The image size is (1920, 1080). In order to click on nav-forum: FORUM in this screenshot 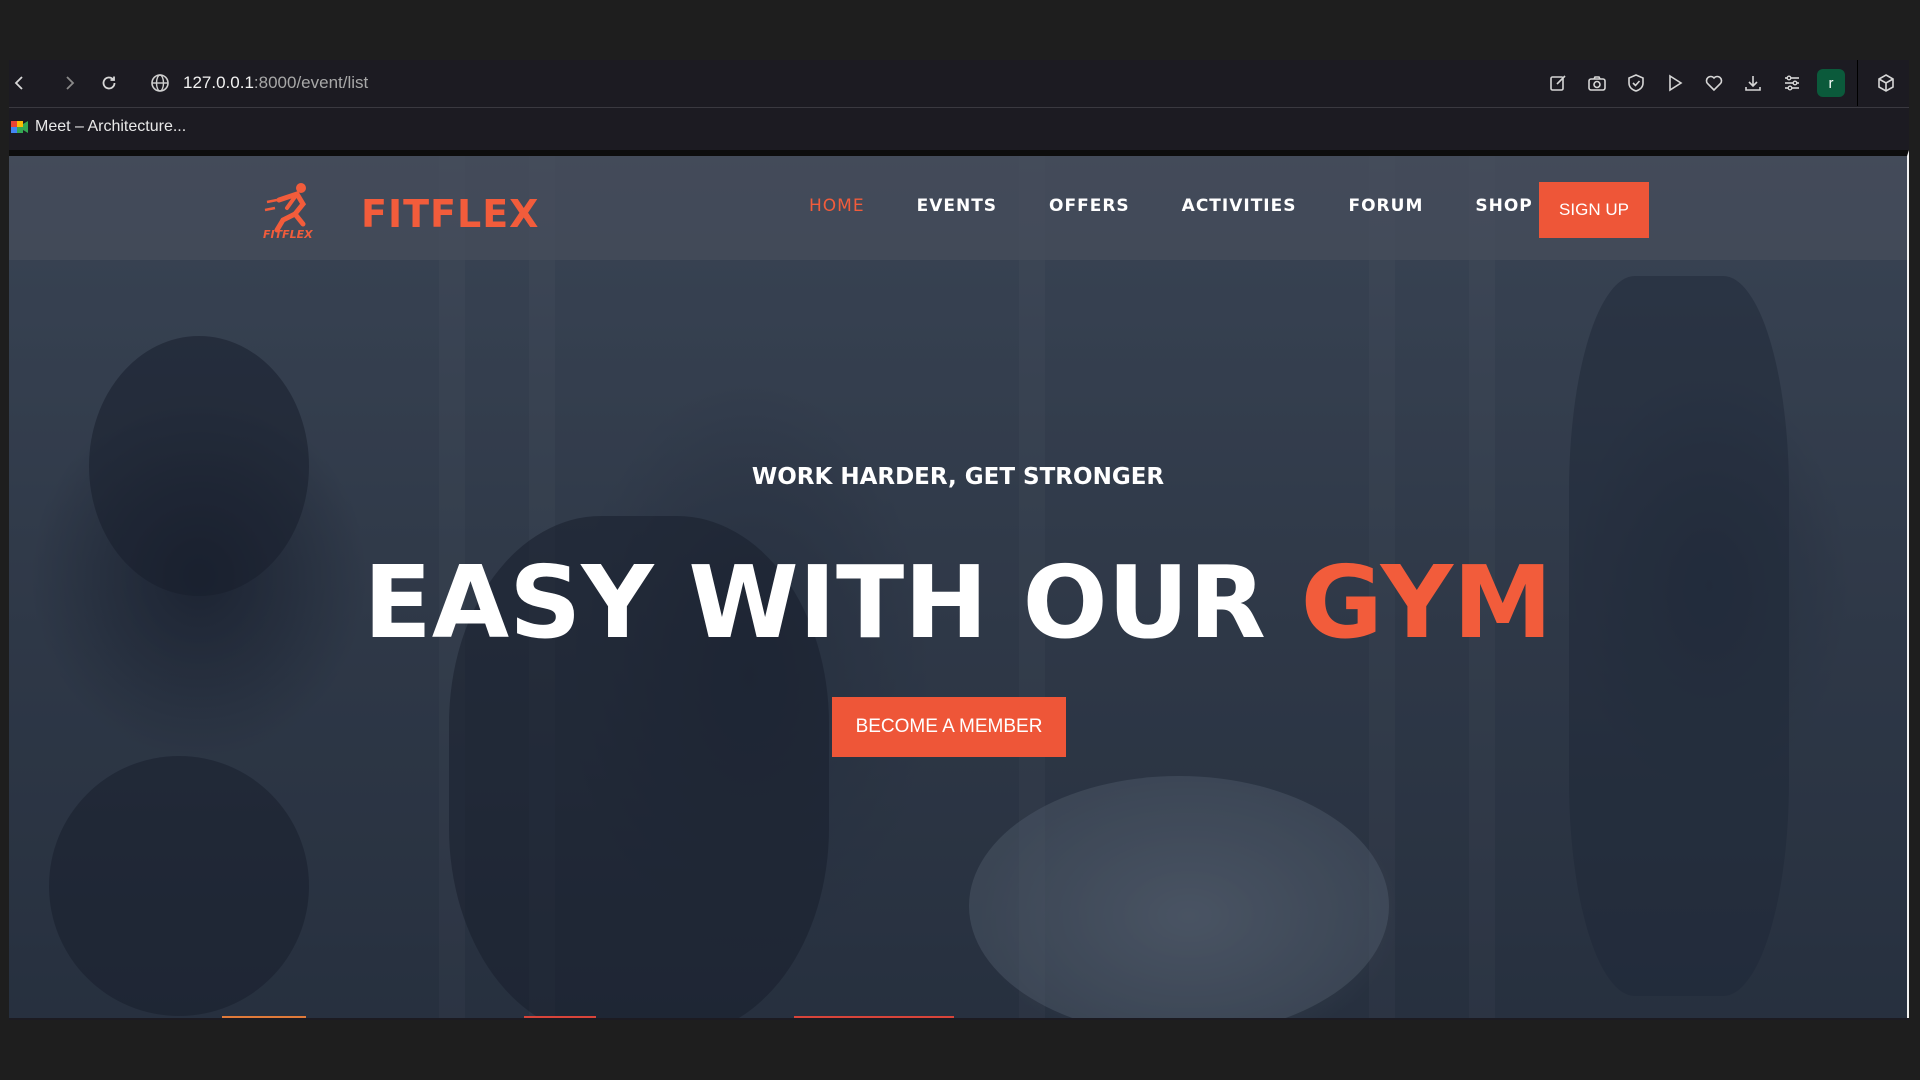, I will do `click(1385, 206)`.